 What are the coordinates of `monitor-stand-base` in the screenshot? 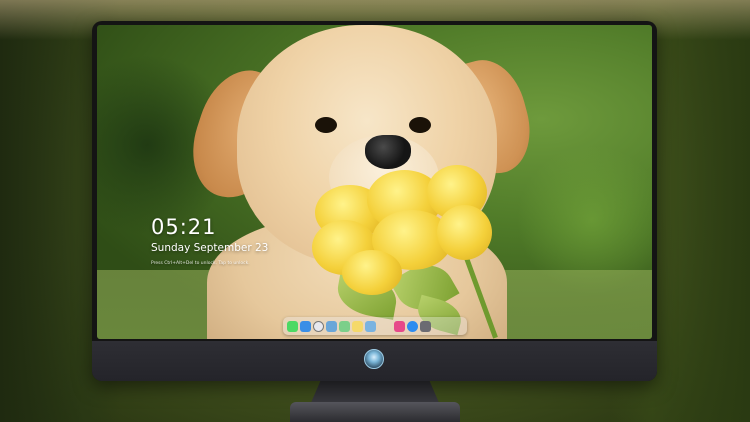 It's located at (375, 412).